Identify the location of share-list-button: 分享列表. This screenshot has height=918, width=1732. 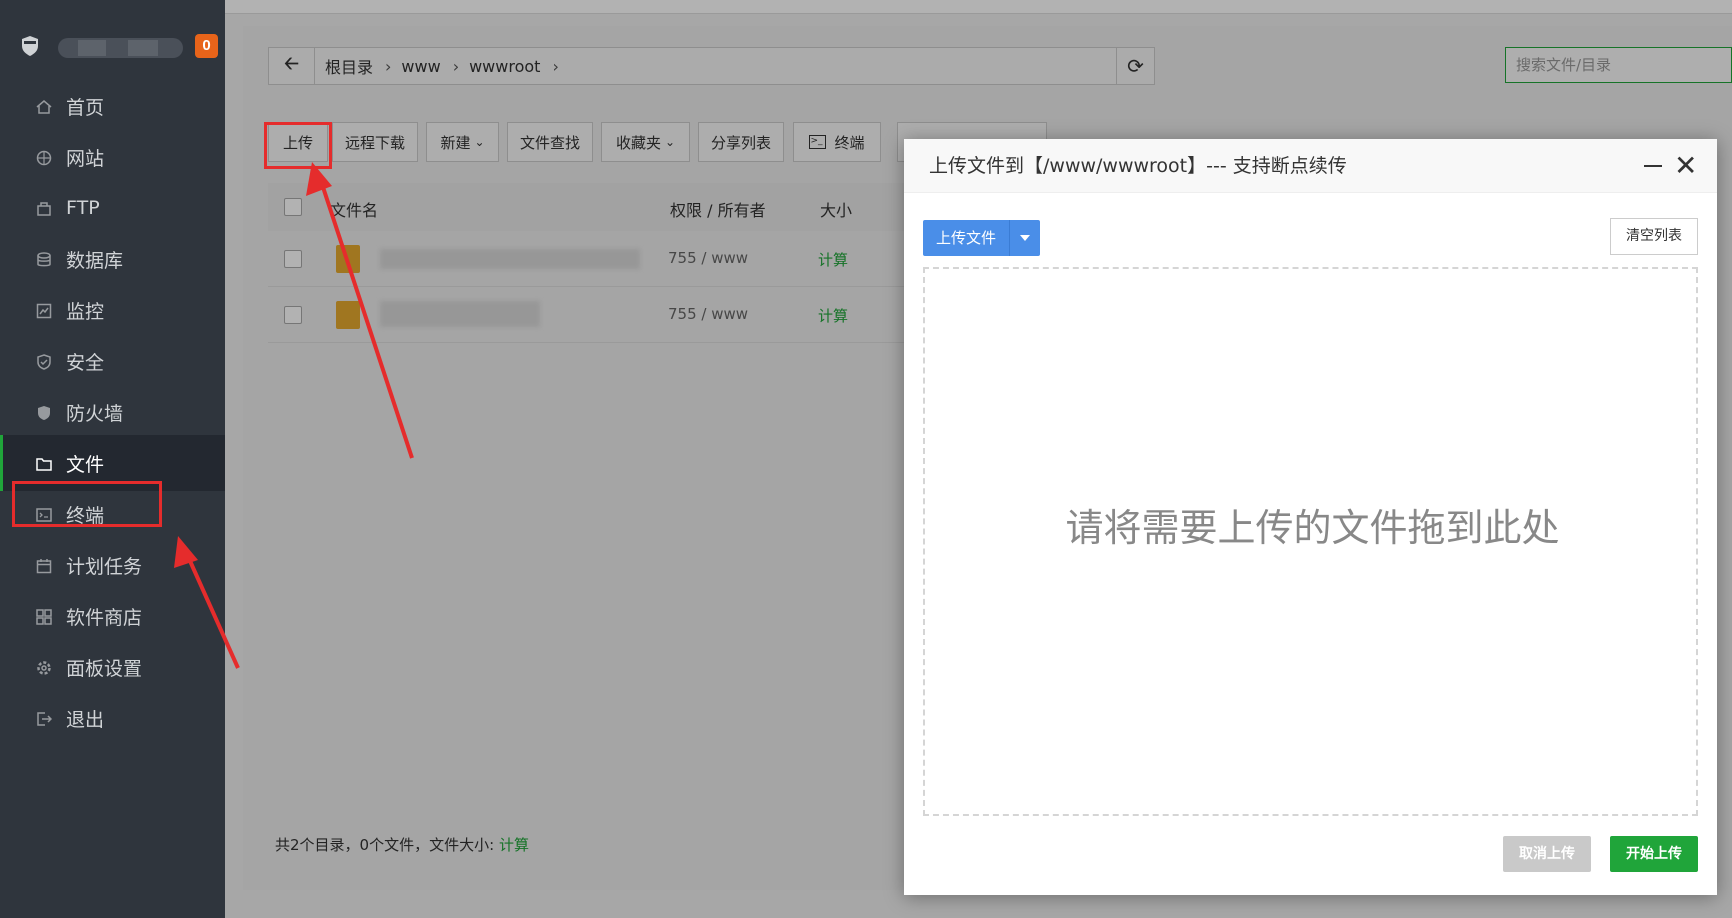
(741, 142).